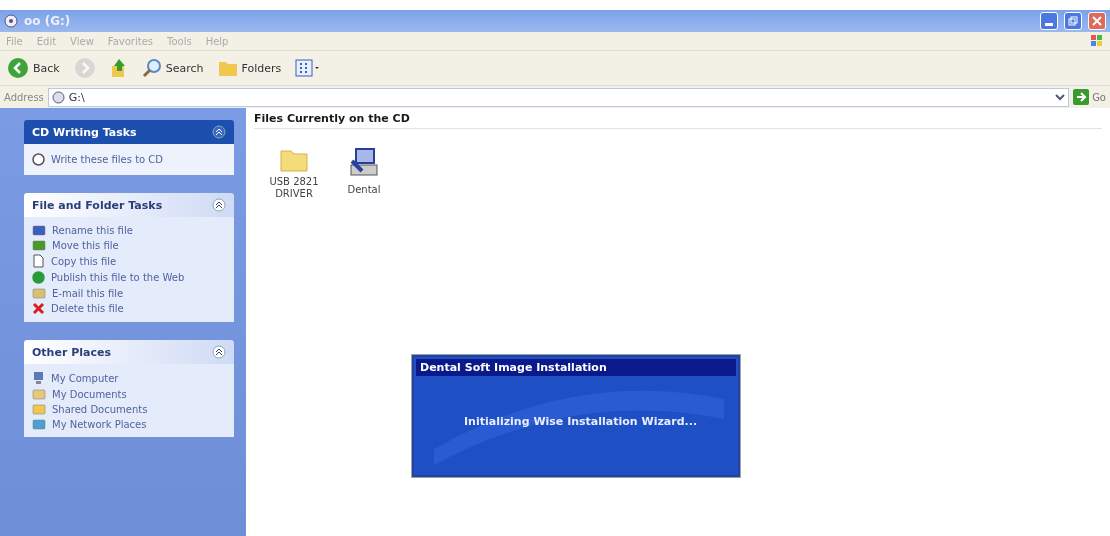 The image size is (1110, 536). What do you see at coordinates (118, 68) in the screenshot?
I see `folder-up-icon` at bounding box center [118, 68].